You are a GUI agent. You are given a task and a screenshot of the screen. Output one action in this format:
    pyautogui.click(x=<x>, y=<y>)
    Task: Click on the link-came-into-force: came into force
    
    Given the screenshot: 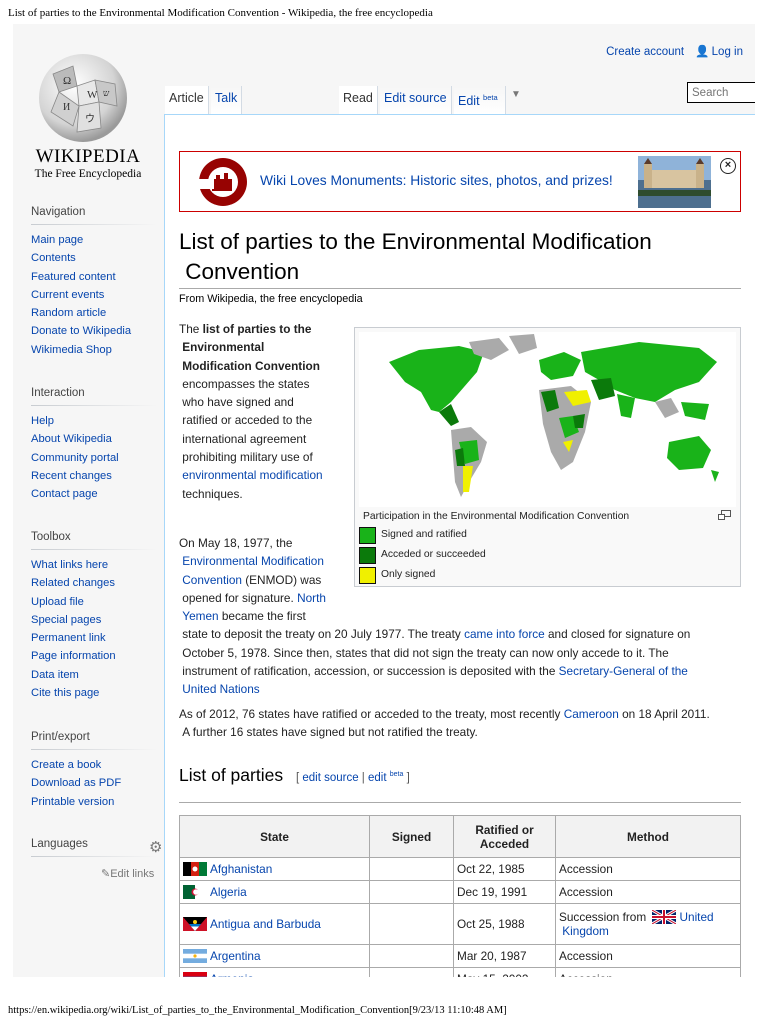 What is the action you would take?
    pyautogui.click(x=504, y=634)
    